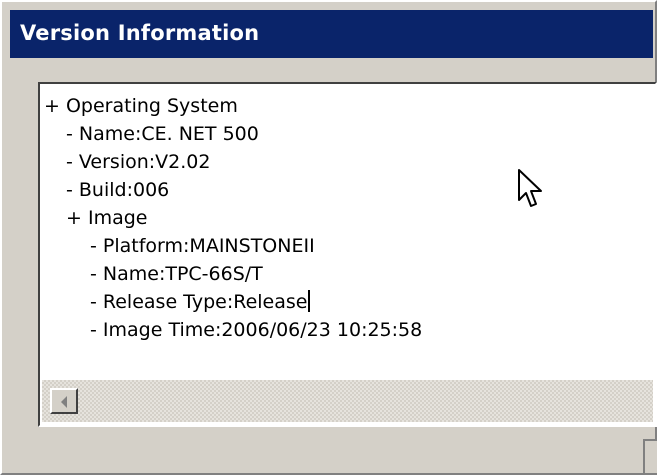 Image resolution: width=657 pixels, height=475 pixels. I want to click on tree-item-platform: - Platform:MAINSTONEII, so click(233, 246).